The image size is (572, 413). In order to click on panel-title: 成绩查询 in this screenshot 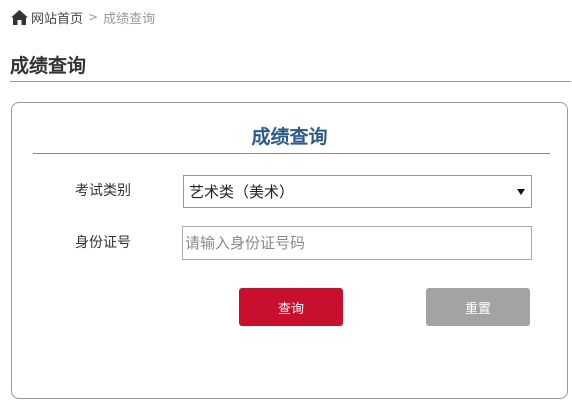, I will do `click(289, 137)`.